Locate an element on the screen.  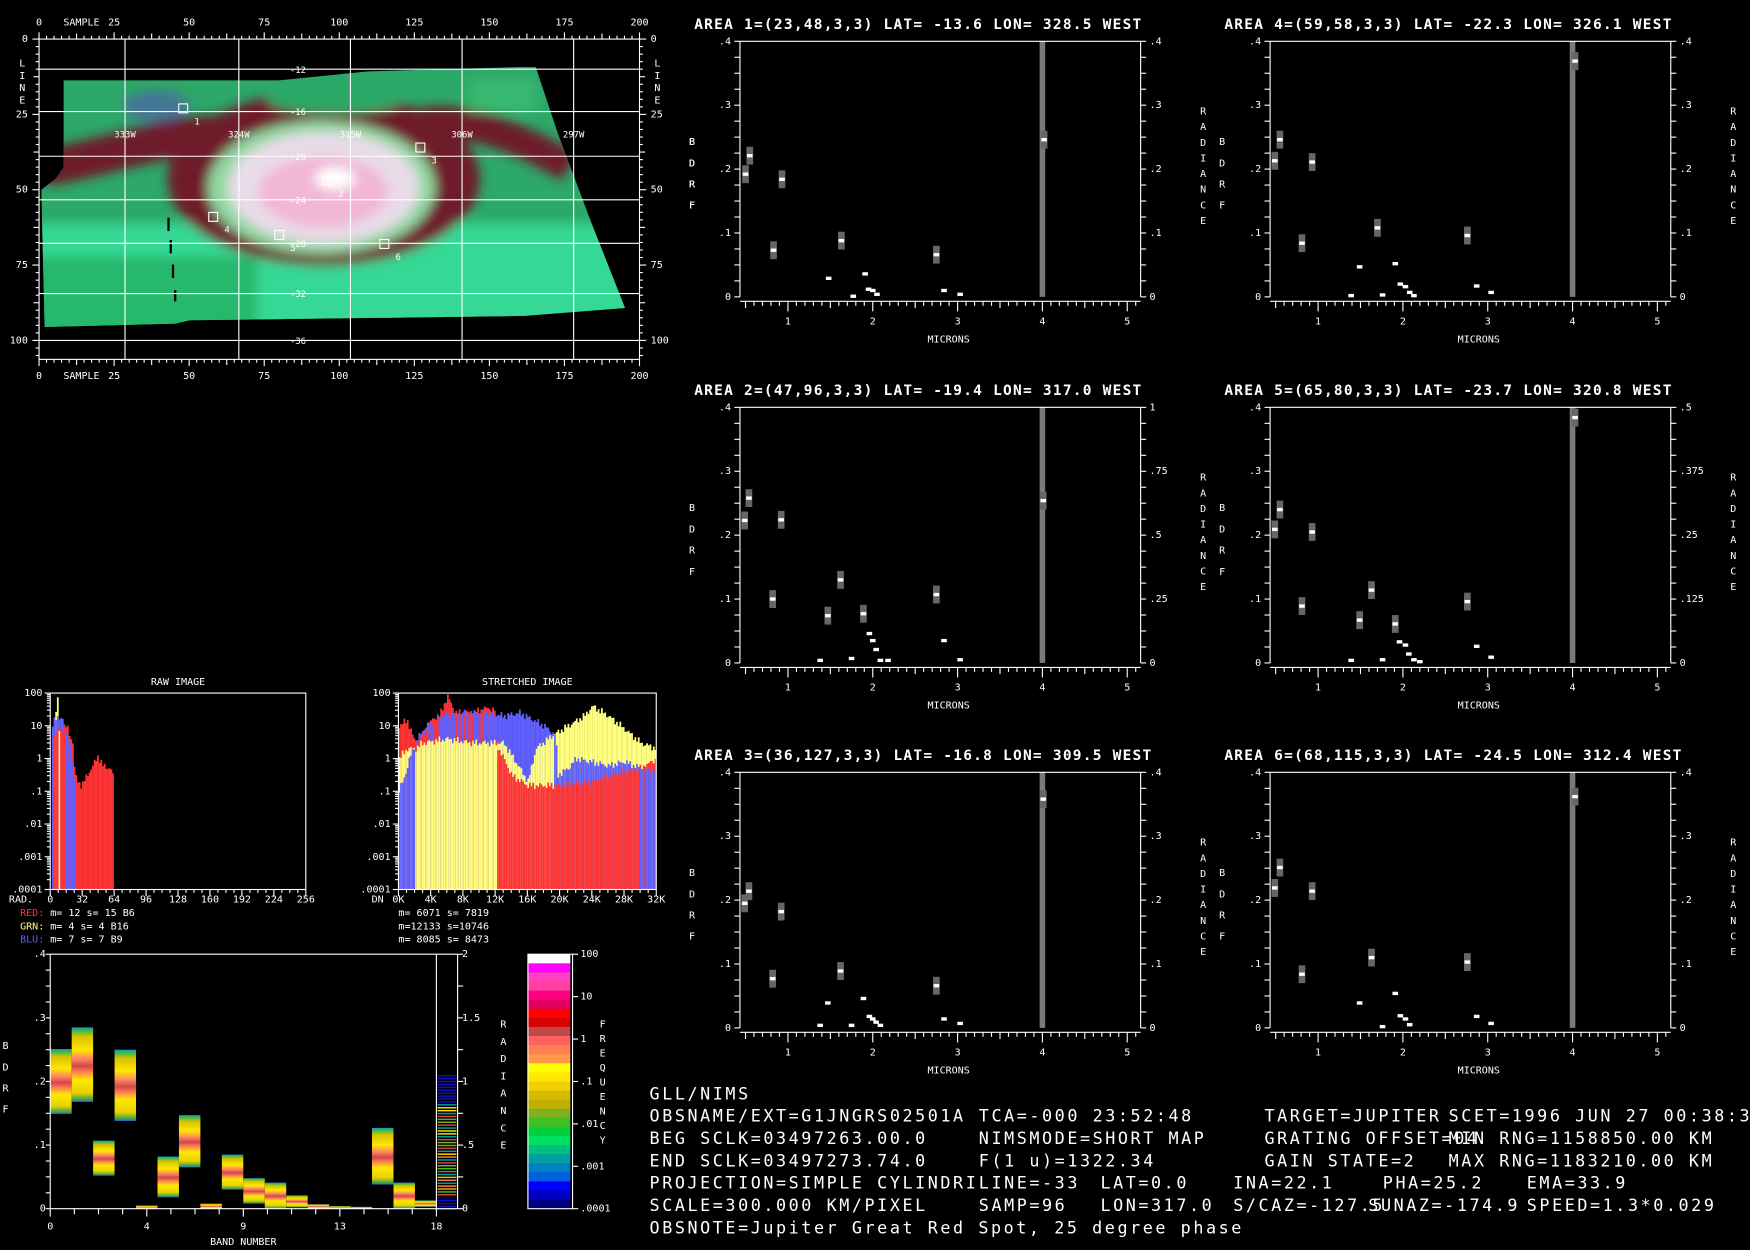
x-tick-label: 5 is located at coordinates (1127, 687).